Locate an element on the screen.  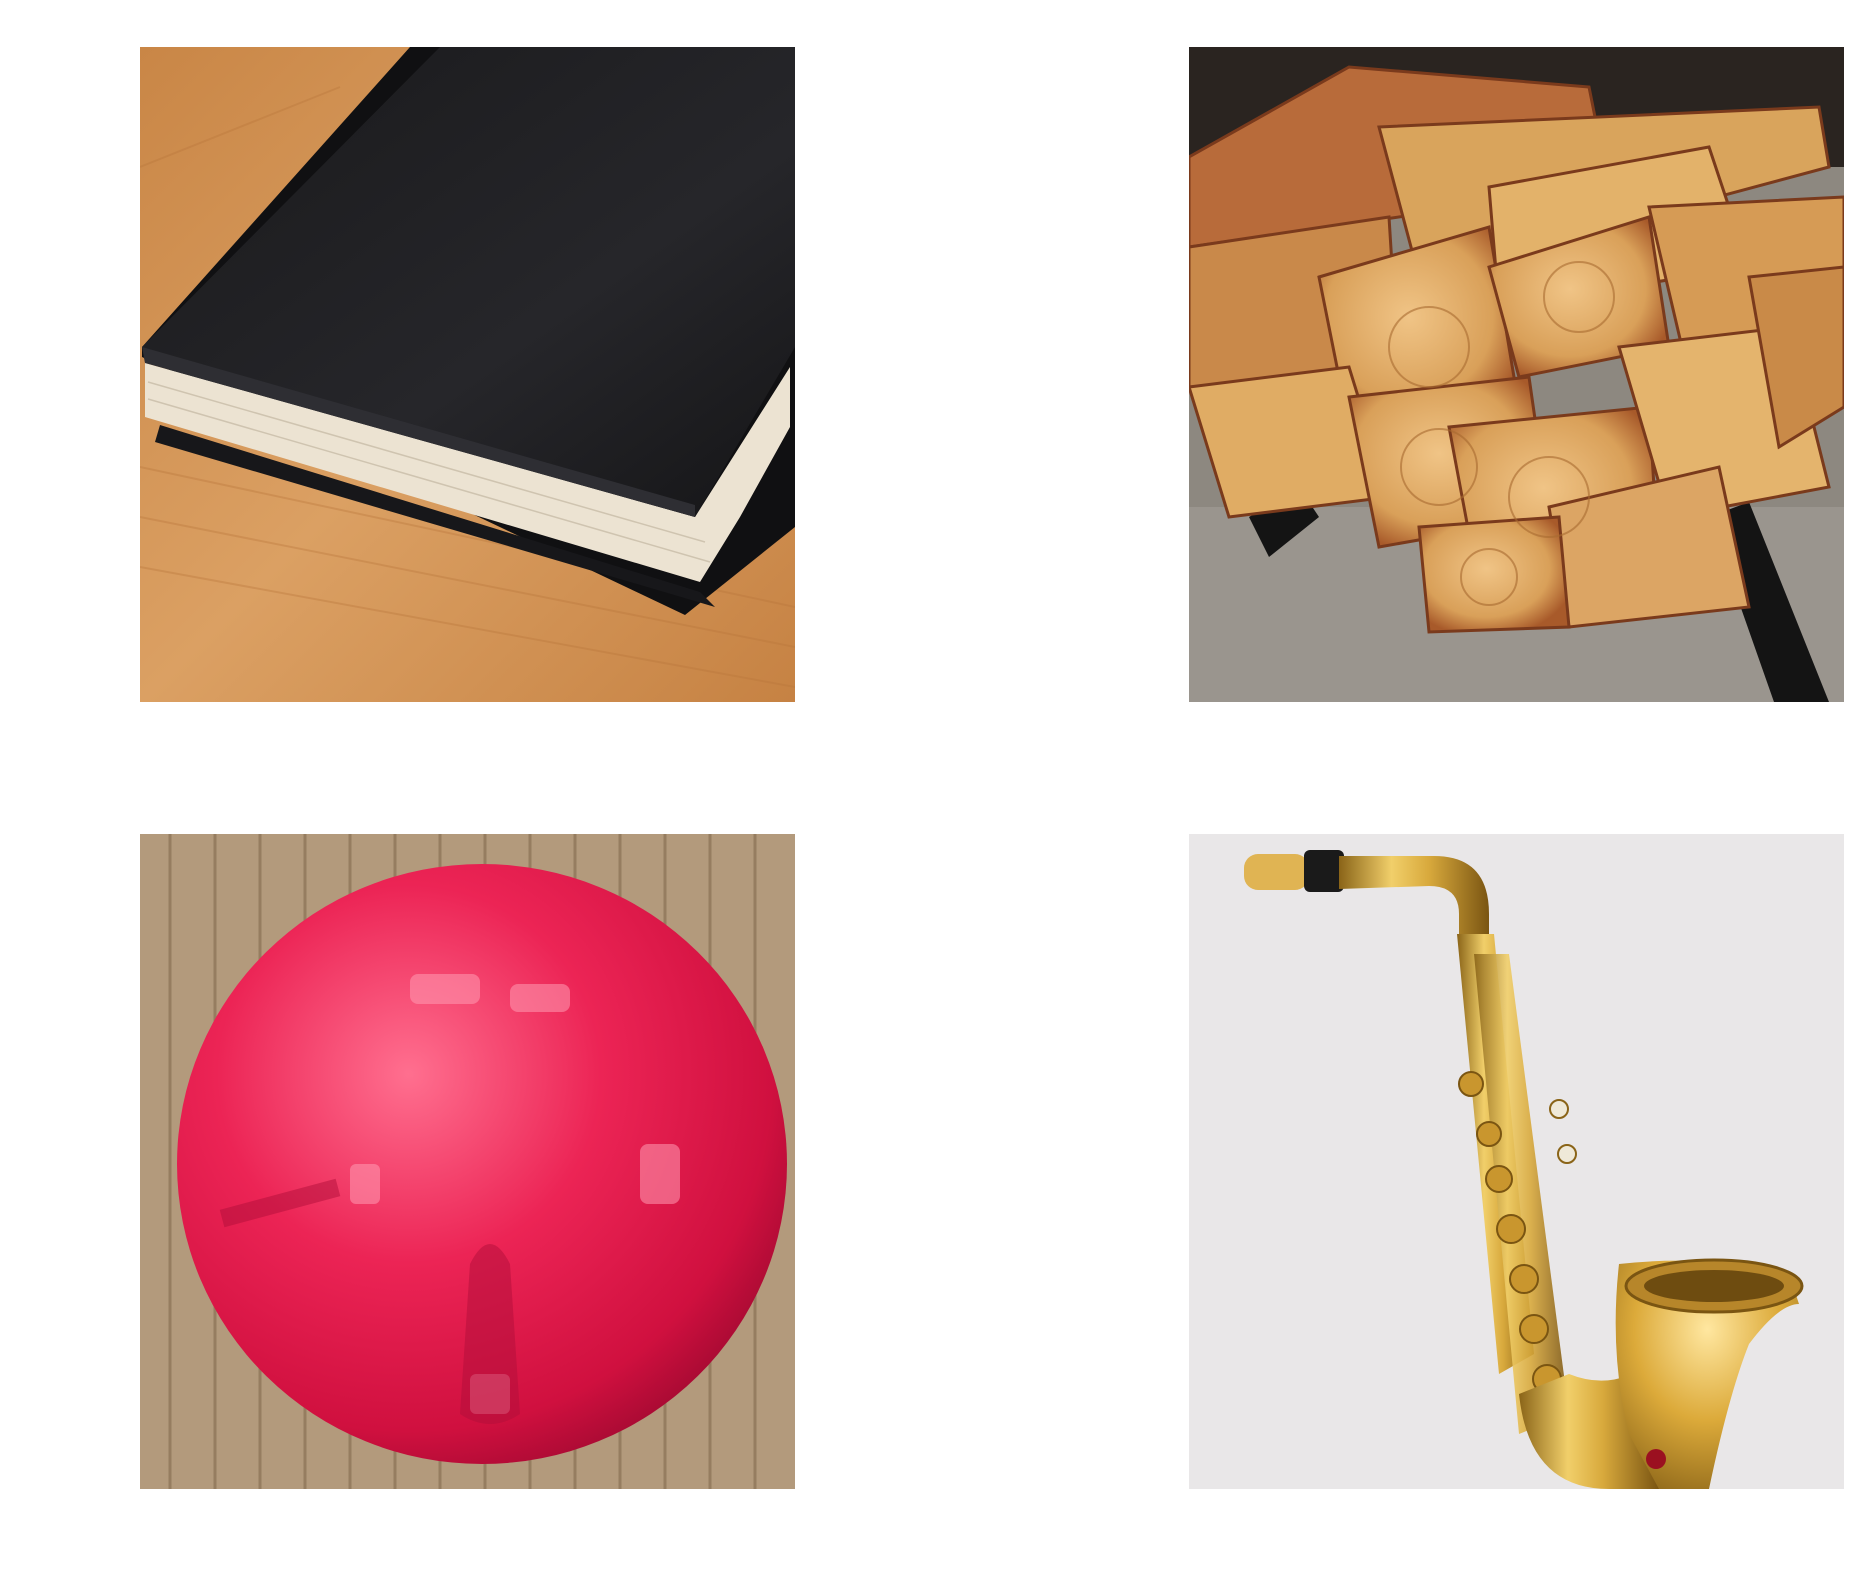
photo-tile-book is located at coordinates (467, 374).